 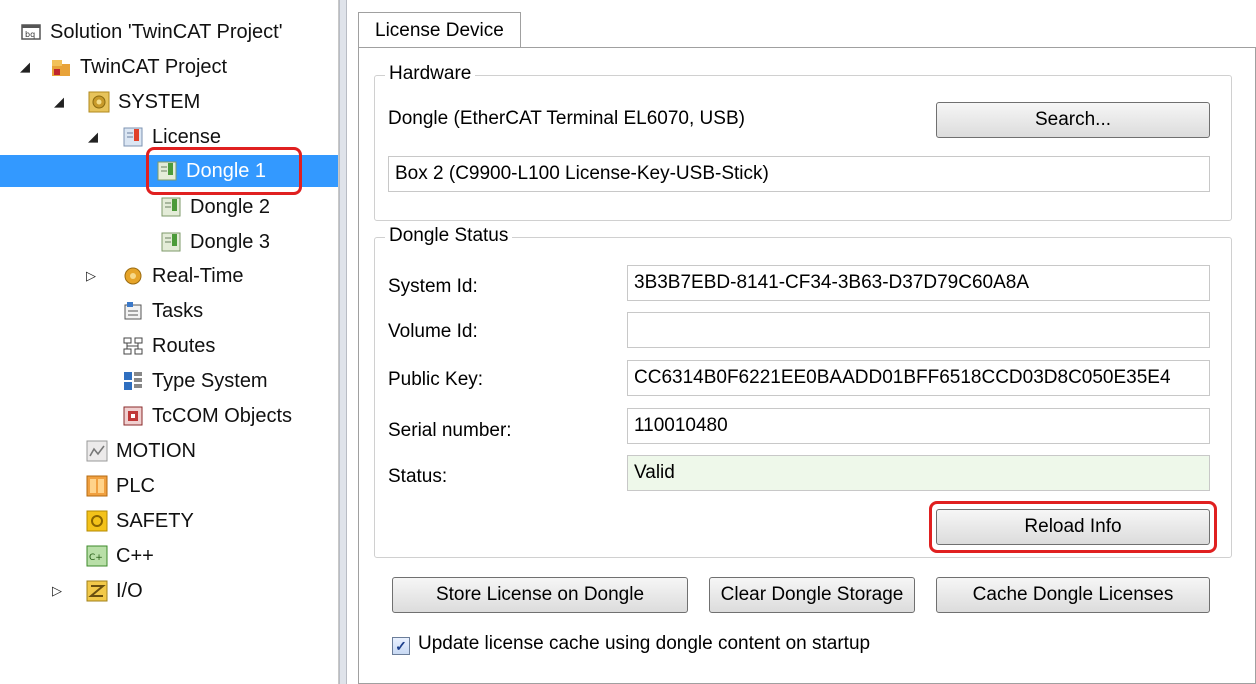 What do you see at coordinates (799, 174) in the screenshot?
I see `box-field: Box 2 (C9900-L100 License-Key-USB-Stick)` at bounding box center [799, 174].